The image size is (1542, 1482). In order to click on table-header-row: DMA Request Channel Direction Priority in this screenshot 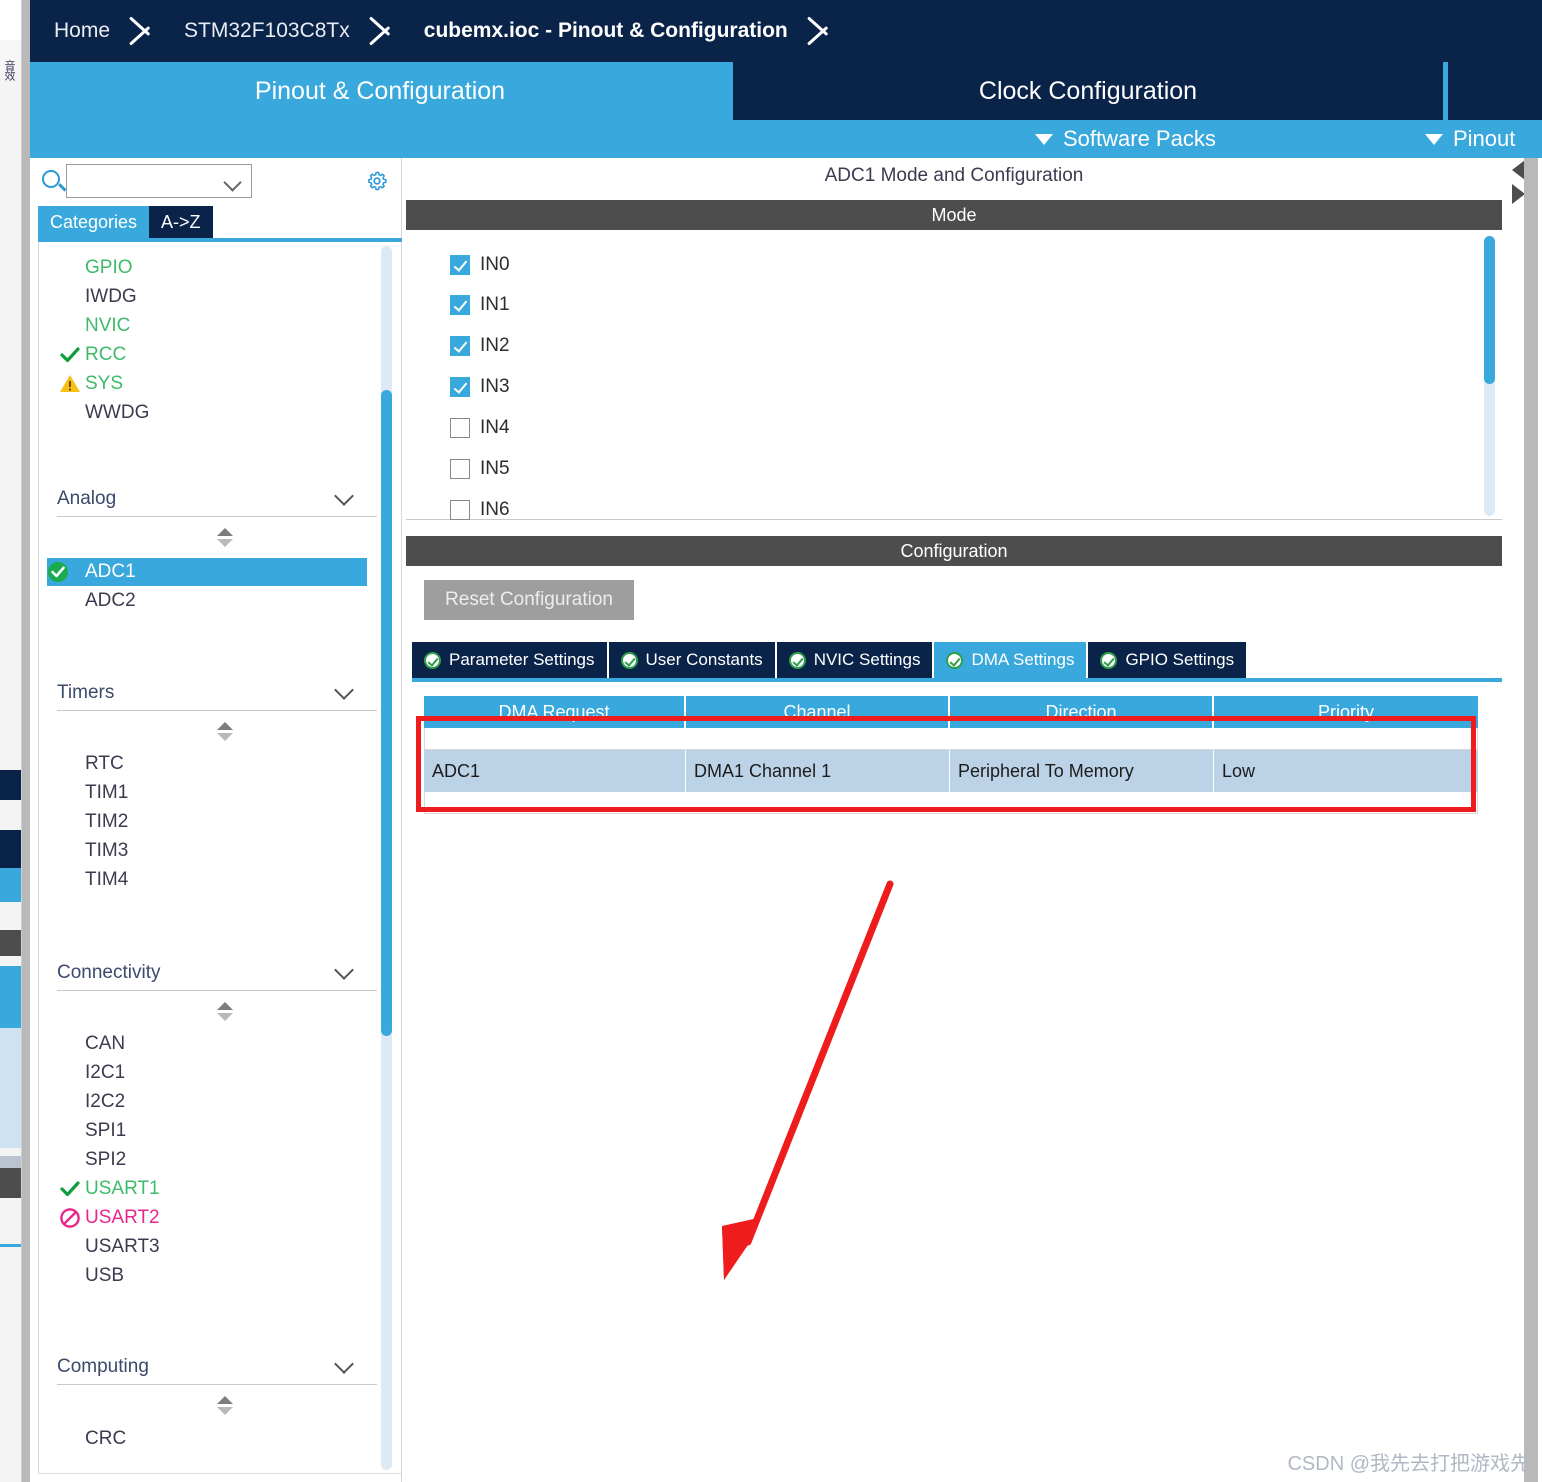, I will do `click(951, 712)`.